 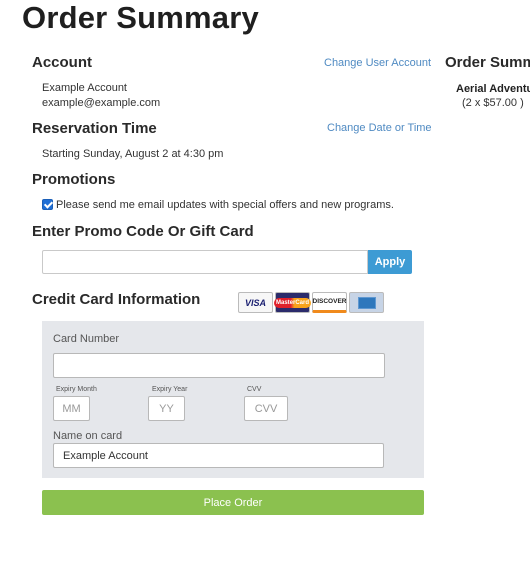 What do you see at coordinates (379, 128) in the screenshot?
I see `change-date-time-link: Change Date or Time` at bounding box center [379, 128].